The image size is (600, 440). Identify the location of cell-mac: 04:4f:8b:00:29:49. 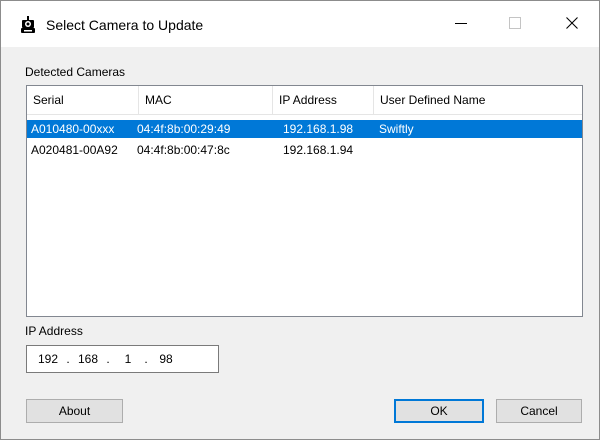
(184, 129).